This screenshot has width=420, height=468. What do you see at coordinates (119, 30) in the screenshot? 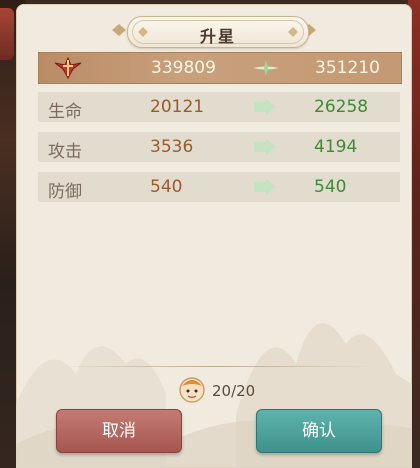
I see `title-ornament-left` at bounding box center [119, 30].